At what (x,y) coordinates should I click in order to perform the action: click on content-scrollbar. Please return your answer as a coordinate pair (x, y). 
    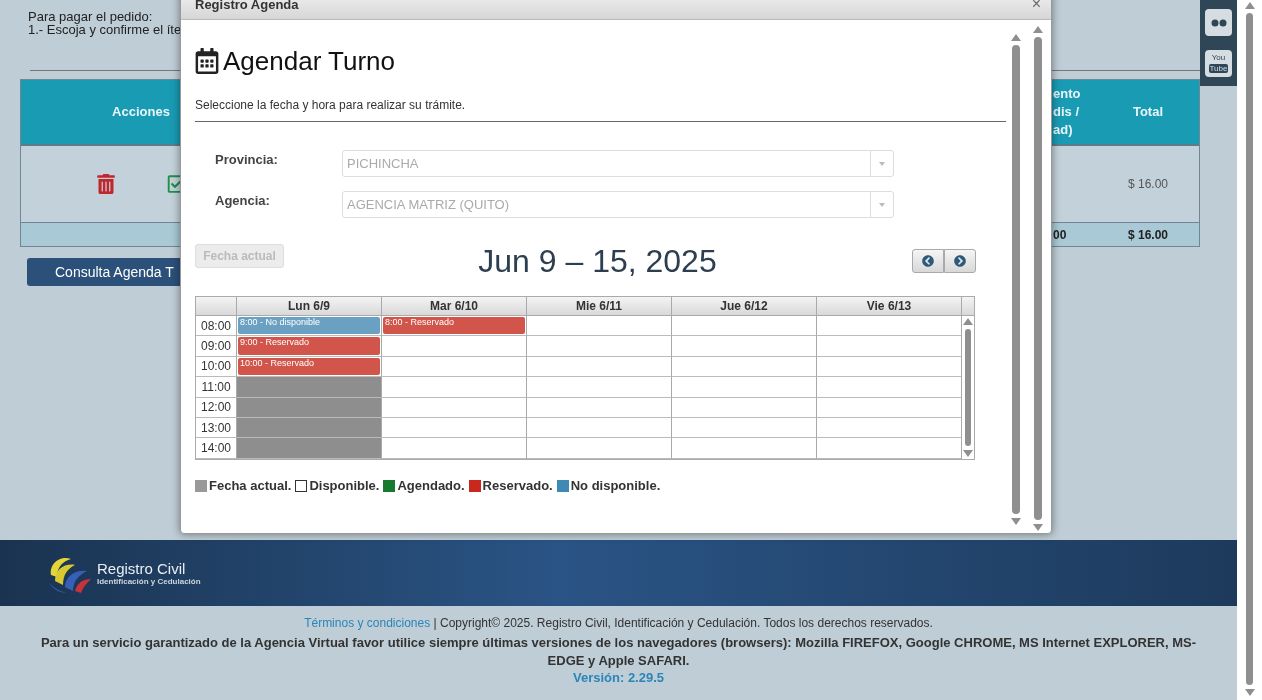
    Looking at the image, I should click on (1016, 279).